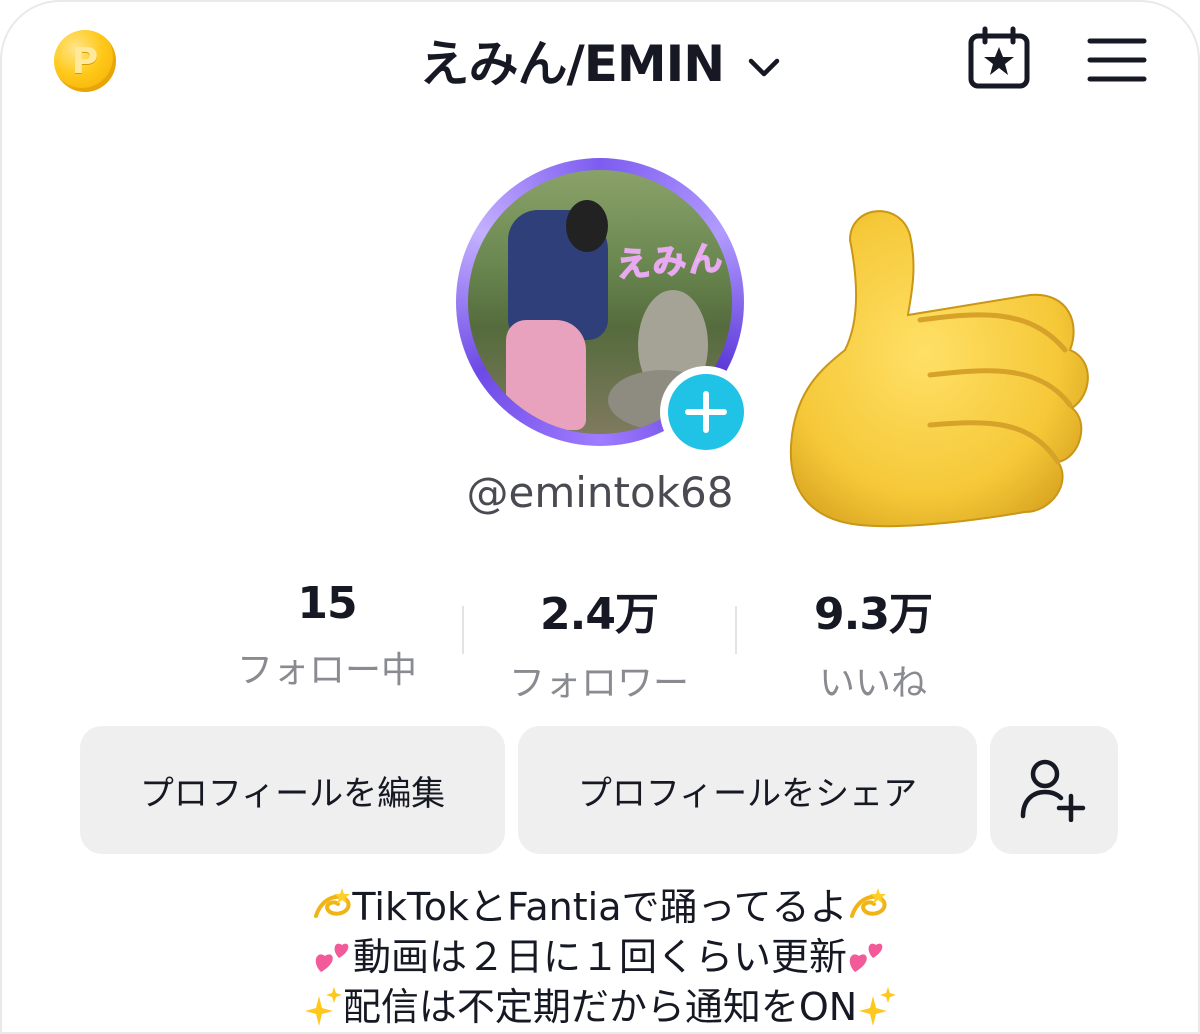  I want to click on edit-profile-label: プロフィールを編集, so click(292, 793).